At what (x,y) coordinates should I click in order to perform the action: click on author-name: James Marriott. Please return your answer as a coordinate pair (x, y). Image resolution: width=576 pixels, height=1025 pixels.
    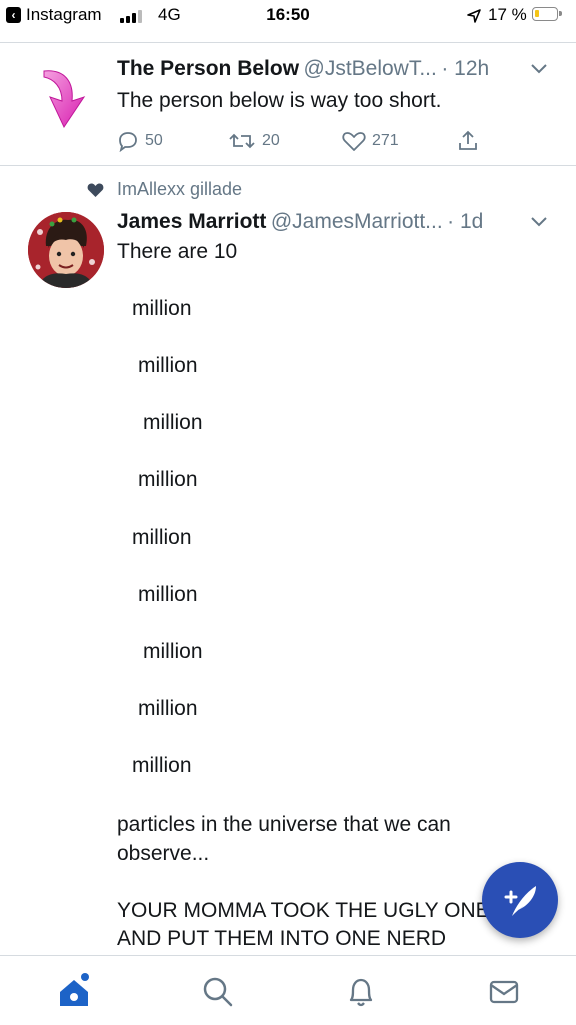
    Looking at the image, I should click on (191, 221).